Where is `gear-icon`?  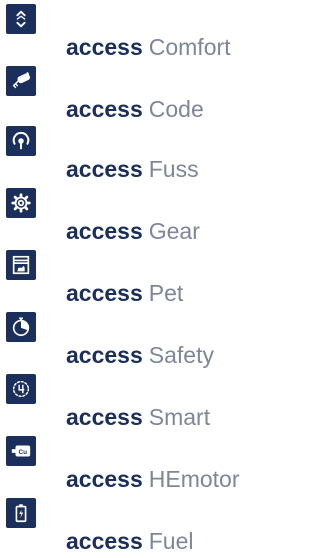
gear-icon is located at coordinates (21, 203).